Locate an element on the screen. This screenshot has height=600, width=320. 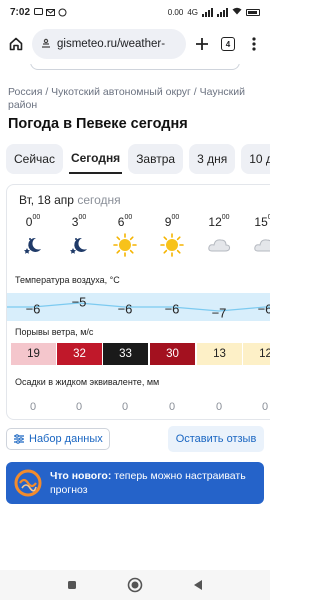
tab-tomorrow: Завтра is located at coordinates (156, 159).